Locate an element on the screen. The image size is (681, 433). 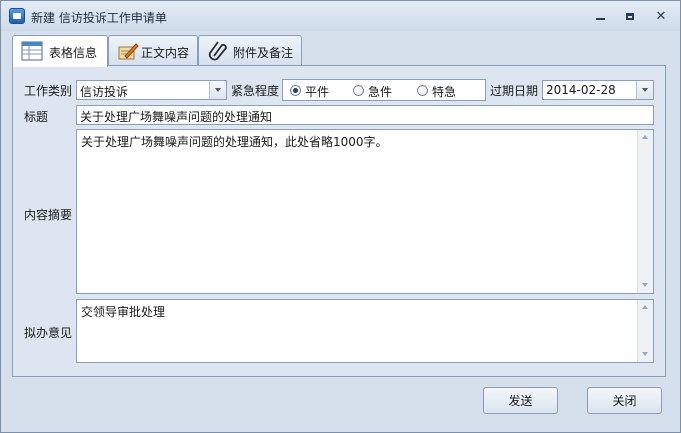
send-button: 发送 is located at coordinates (520, 400).